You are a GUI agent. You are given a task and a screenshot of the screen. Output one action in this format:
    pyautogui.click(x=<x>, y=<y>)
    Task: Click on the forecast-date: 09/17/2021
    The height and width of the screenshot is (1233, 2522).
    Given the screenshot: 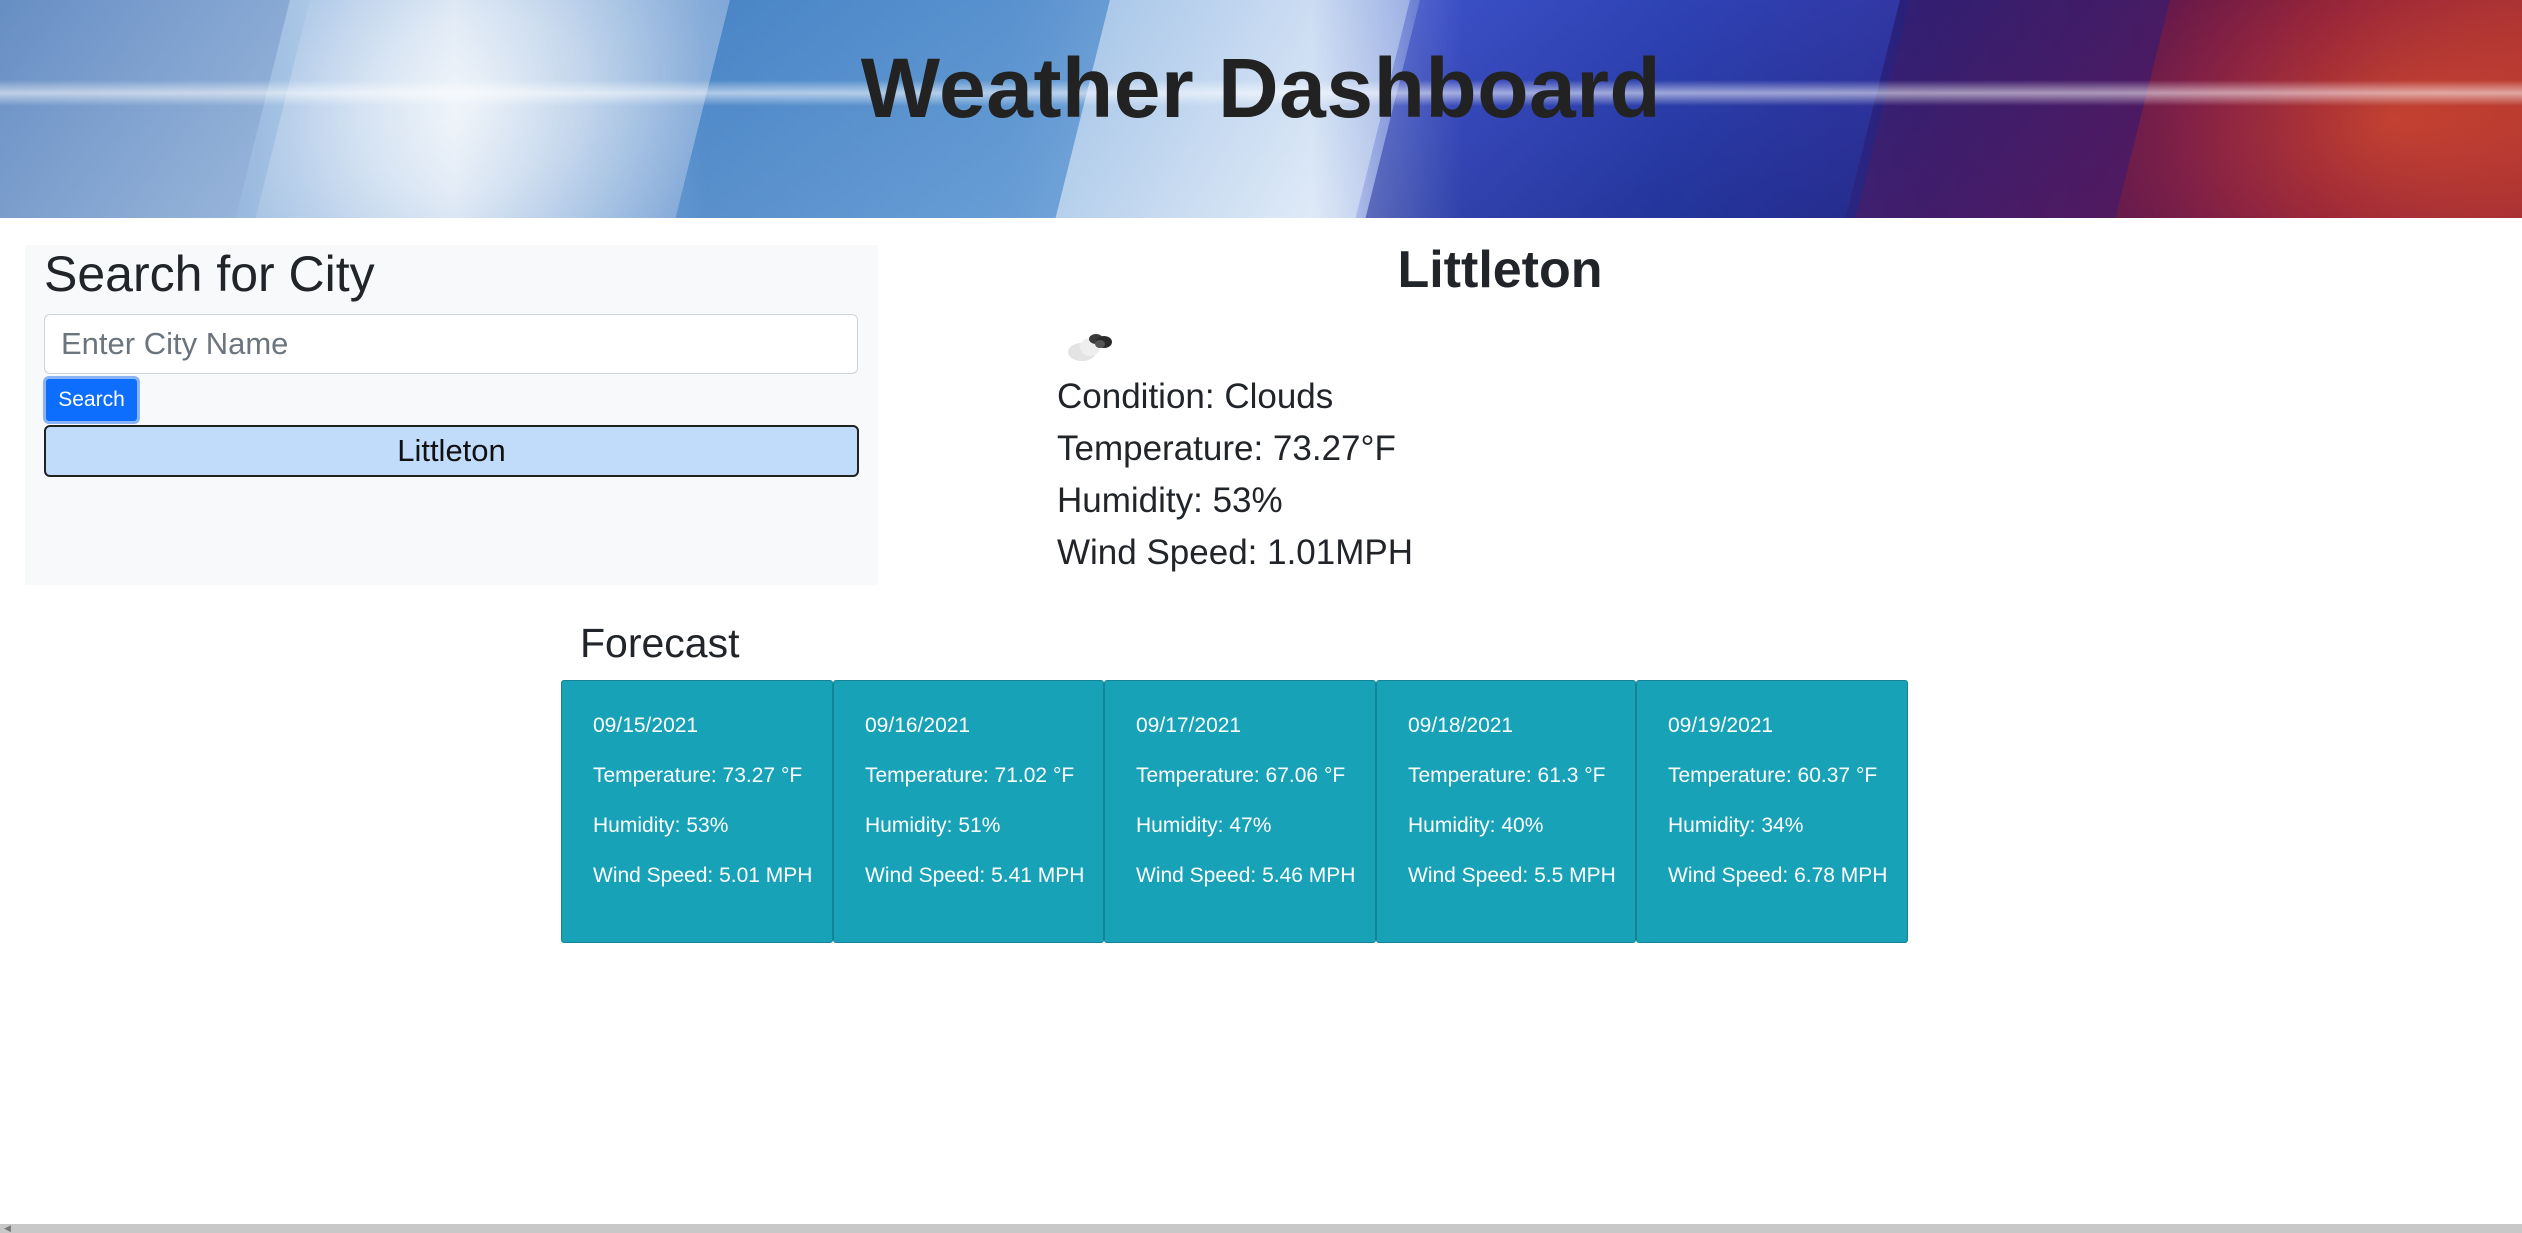 What is the action you would take?
    pyautogui.click(x=1189, y=725)
    